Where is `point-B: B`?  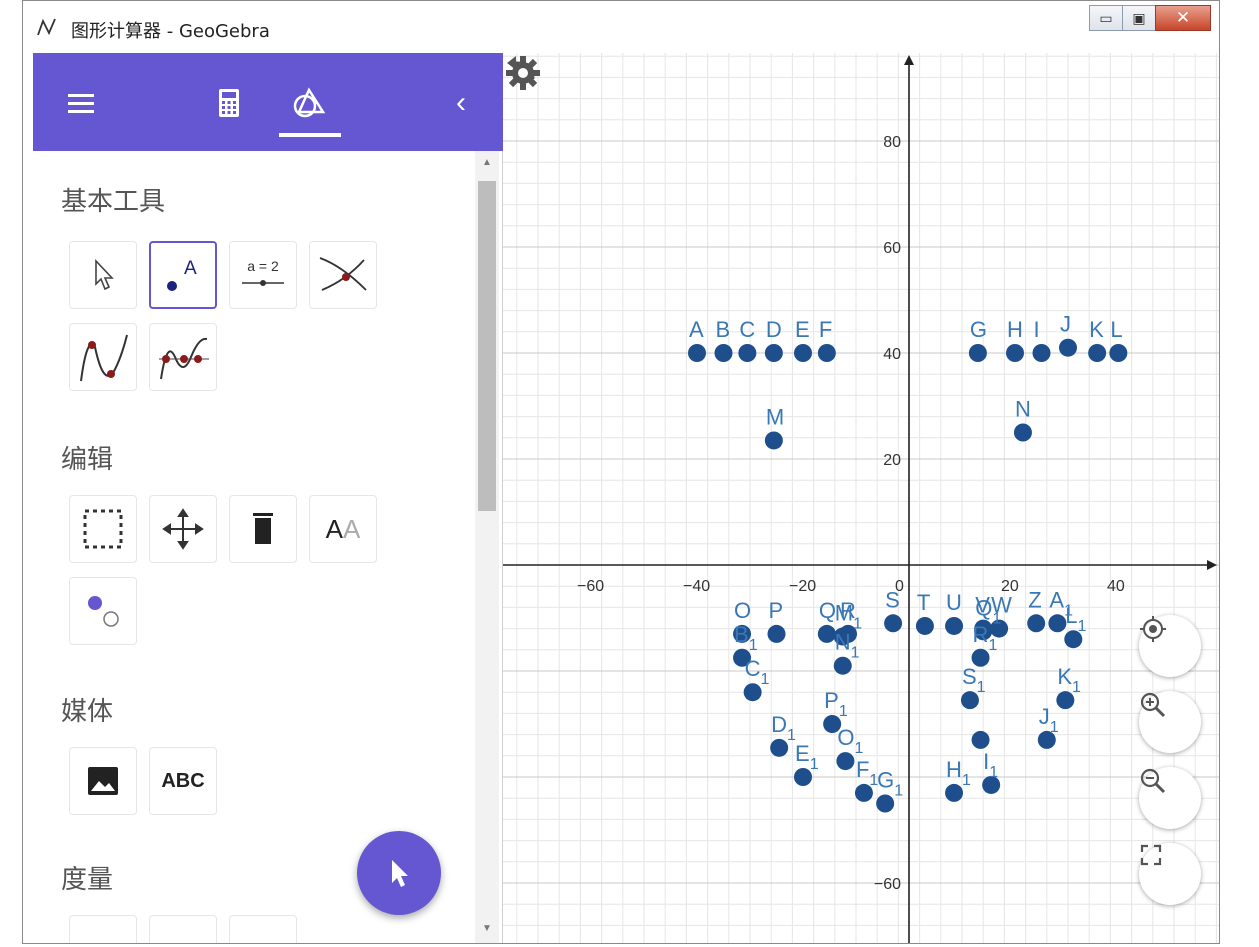
point-B: B is located at coordinates (723, 339).